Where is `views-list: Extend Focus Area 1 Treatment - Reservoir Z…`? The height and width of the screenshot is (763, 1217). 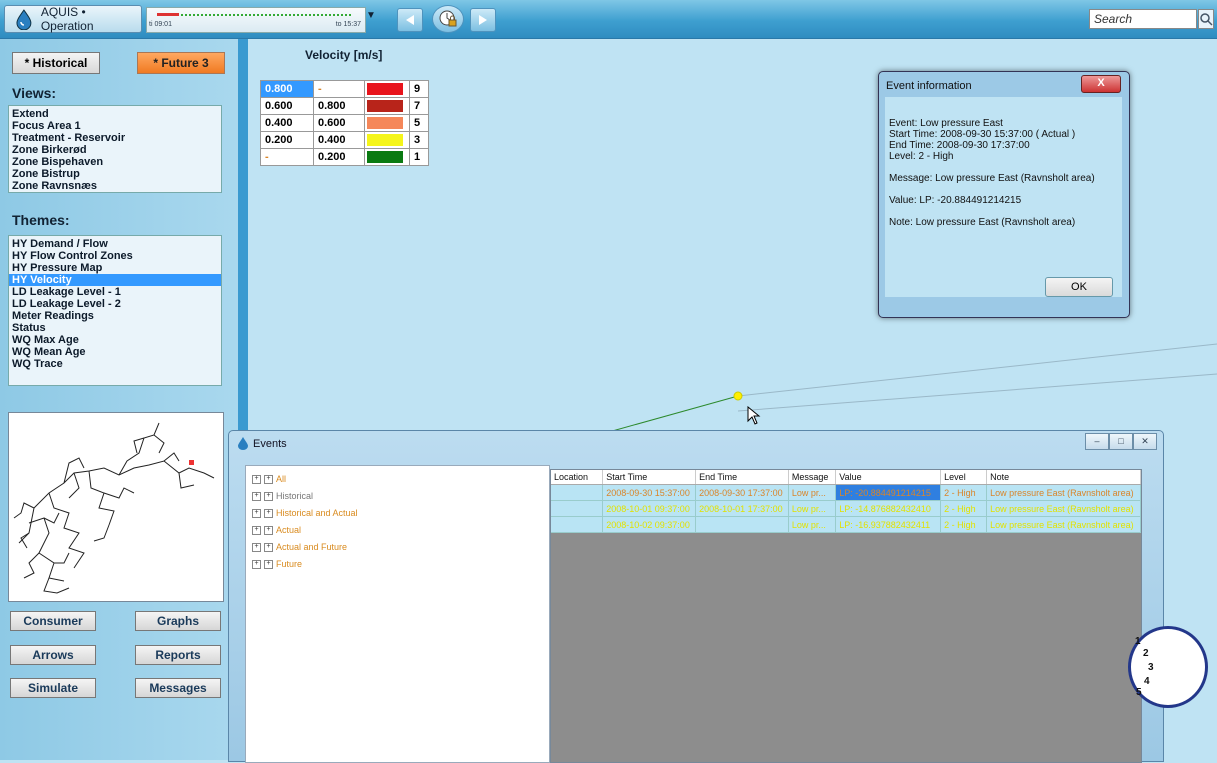
views-list: Extend Focus Area 1 Treatment - Reservoir Z… is located at coordinates (115, 149).